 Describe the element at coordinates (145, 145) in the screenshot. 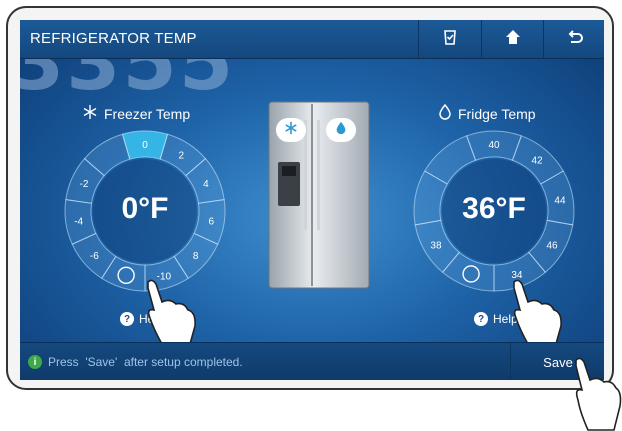

I see `freezer-dial-tick-label: 0` at that location.